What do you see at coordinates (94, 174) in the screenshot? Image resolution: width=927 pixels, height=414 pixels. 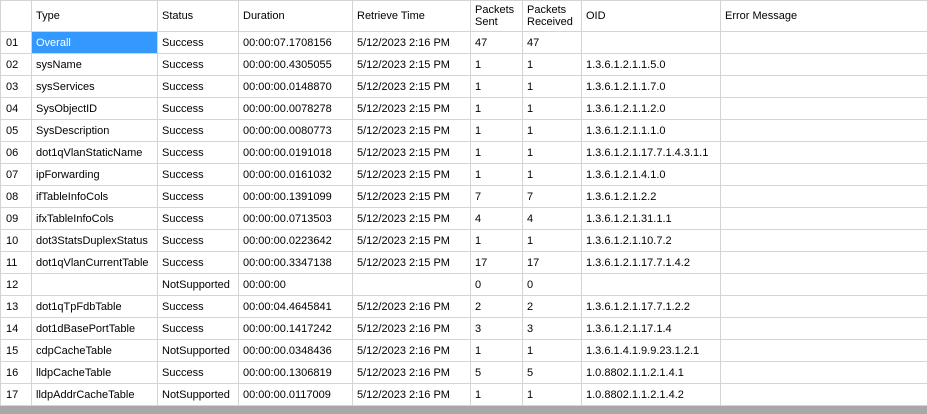 I see `type-cell: ipForwarding` at bounding box center [94, 174].